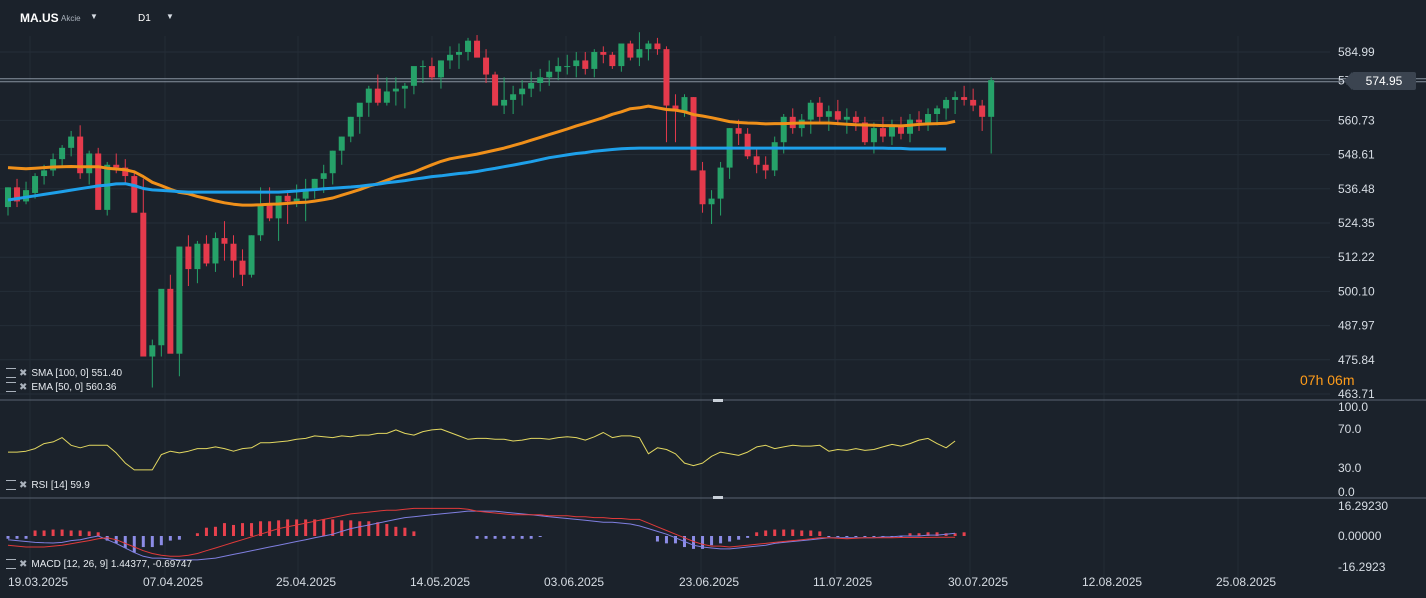 This screenshot has width=1426, height=598. I want to click on rsi-legend-value: 59.9, so click(80, 485).